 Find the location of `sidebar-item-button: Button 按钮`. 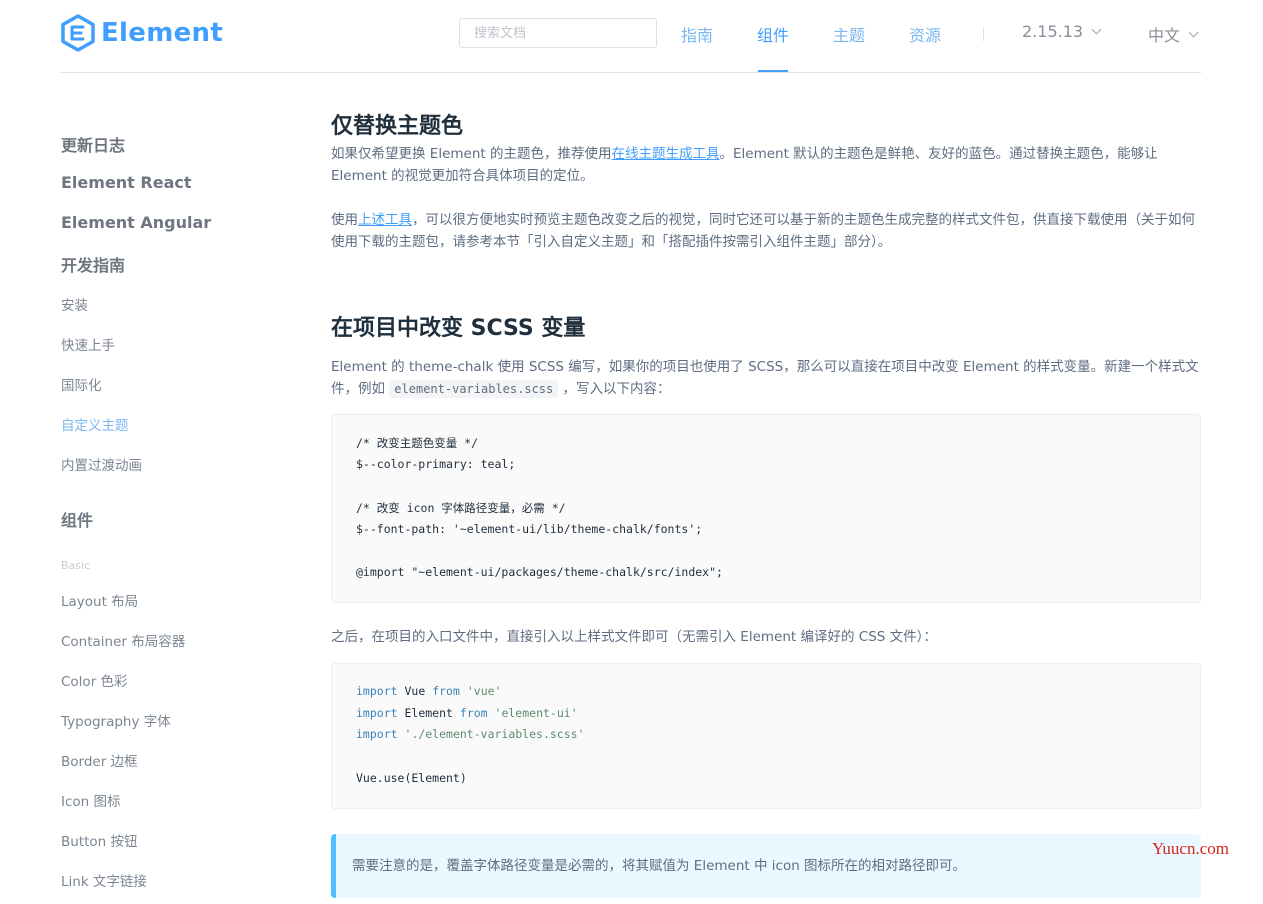

sidebar-item-button: Button 按钮 is located at coordinates (99, 840).